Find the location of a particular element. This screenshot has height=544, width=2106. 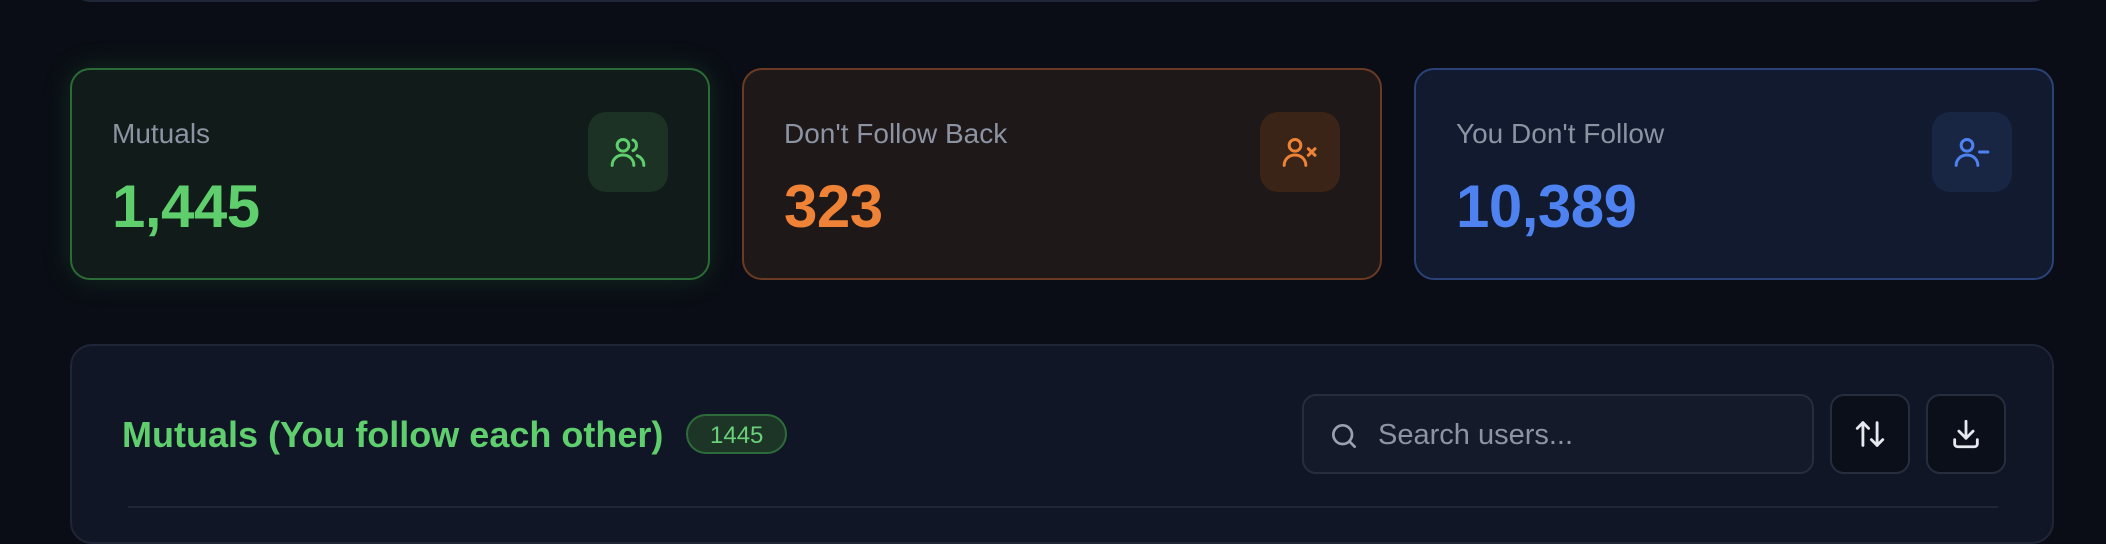

stat-card-dont-follow-back: Don't Follow Back 323 is located at coordinates (1062, 174).